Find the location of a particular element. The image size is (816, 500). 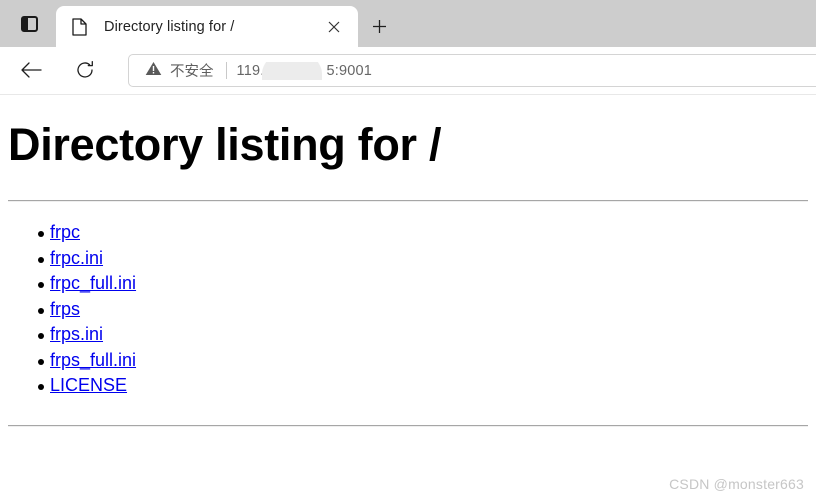

tab-strip: Directory listing for / is located at coordinates (408, 23).